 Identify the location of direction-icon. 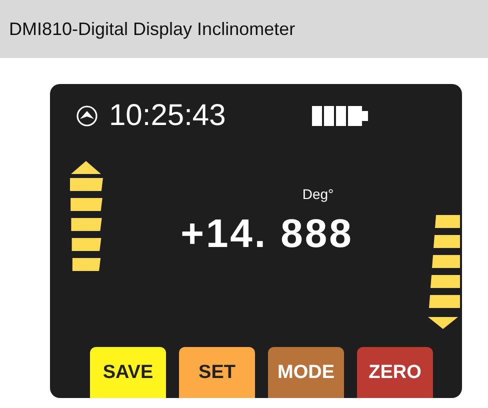
(87, 116).